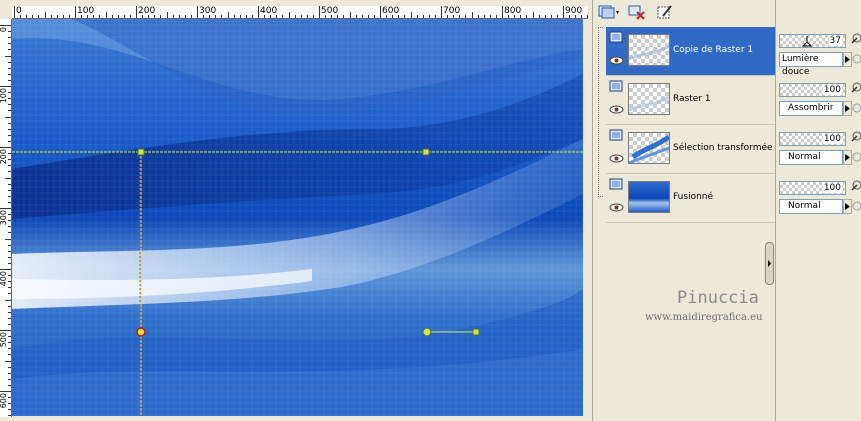  Describe the element at coordinates (723, 148) in the screenshot. I see `layer-name: Sélection transformée` at that location.